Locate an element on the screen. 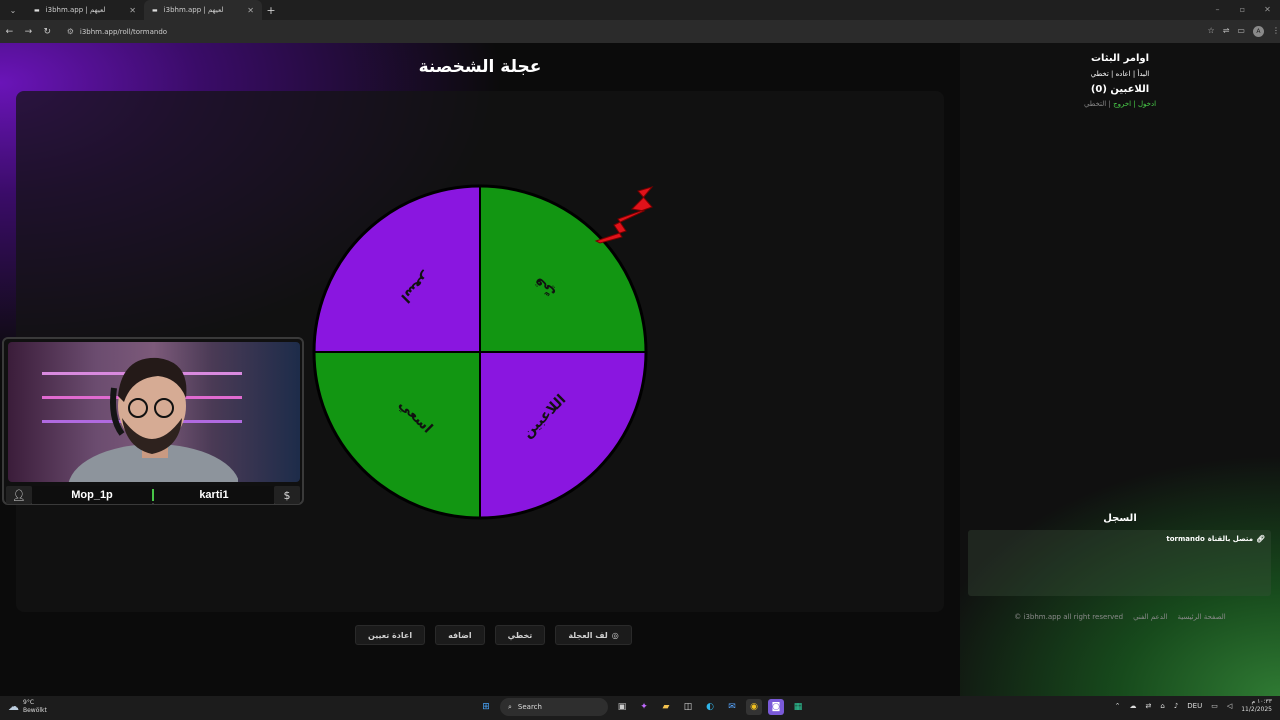 The height and width of the screenshot is (720, 1280). network-icon: ⌂ is located at coordinates (1162, 706).